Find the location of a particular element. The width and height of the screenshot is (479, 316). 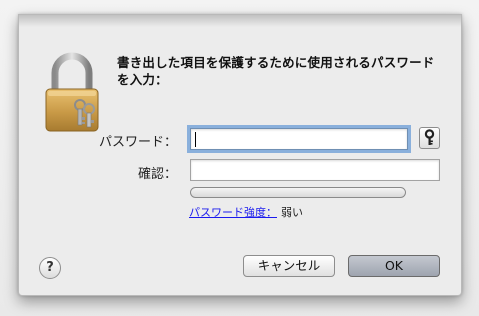

password-label: パスワード： is located at coordinates (137, 142).